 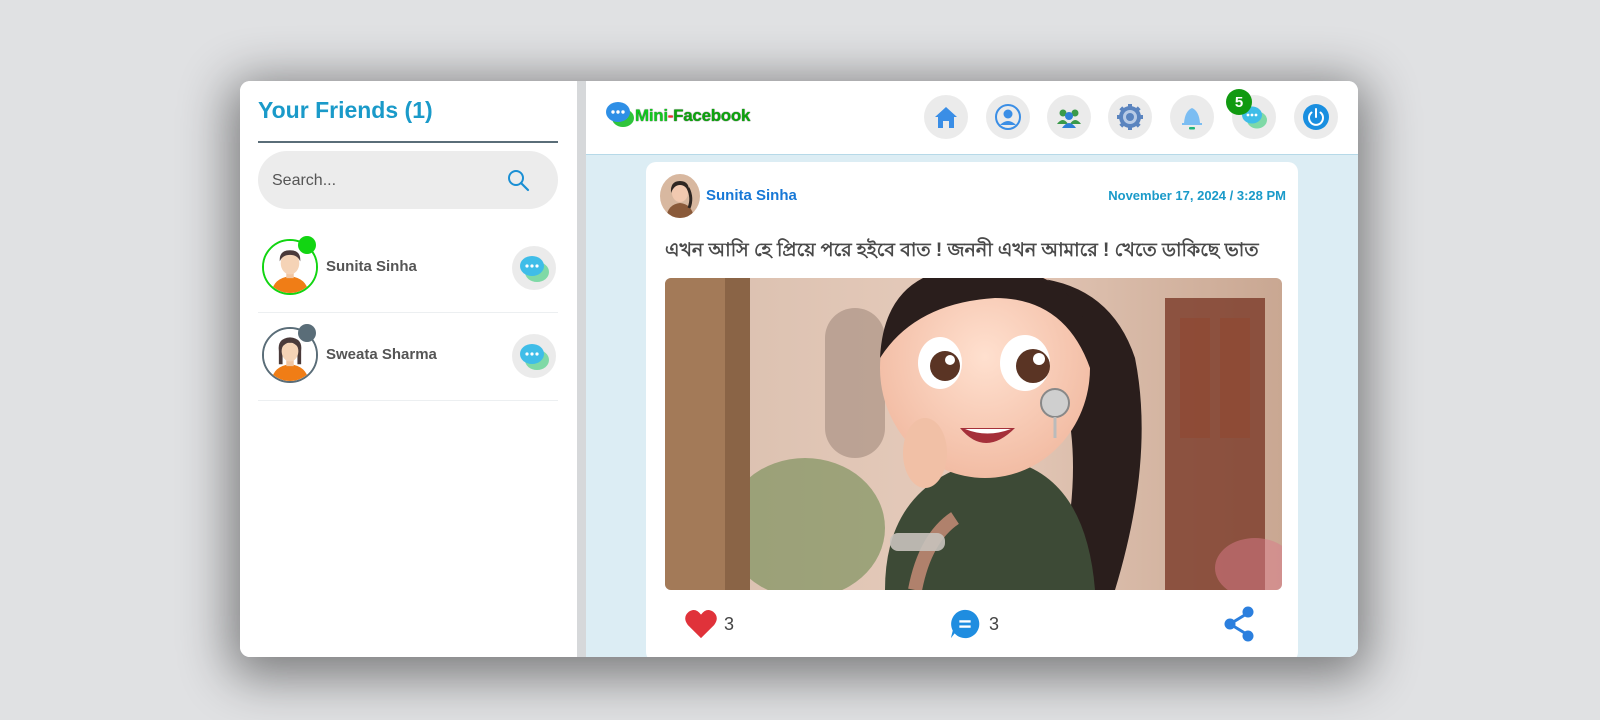 I want to click on offline-status-dot, so click(x=307, y=333).